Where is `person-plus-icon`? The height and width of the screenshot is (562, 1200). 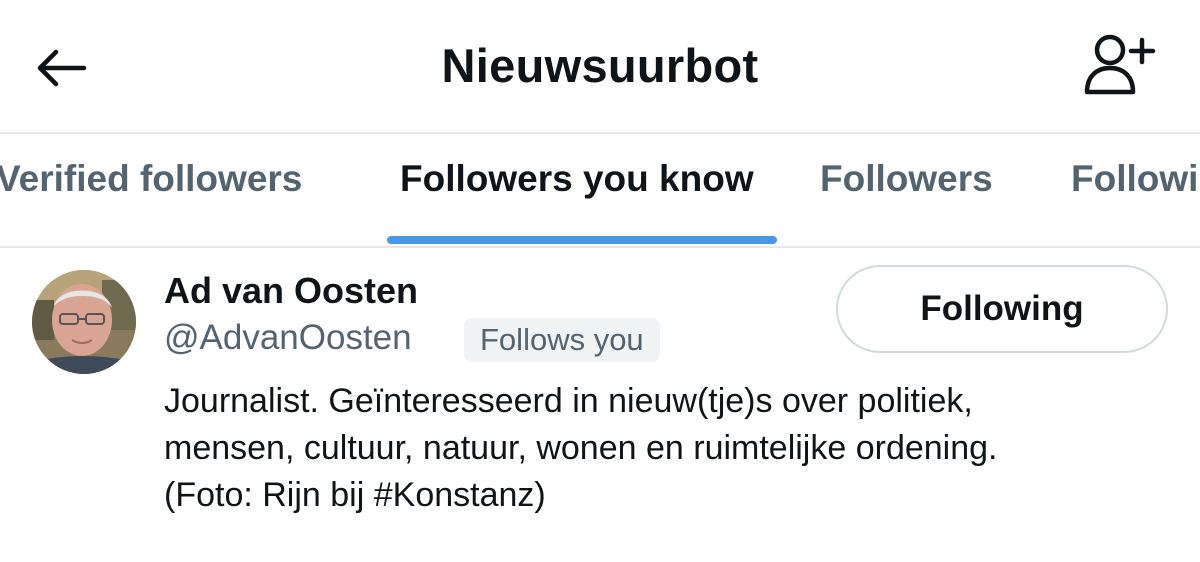
person-plus-icon is located at coordinates (1120, 64).